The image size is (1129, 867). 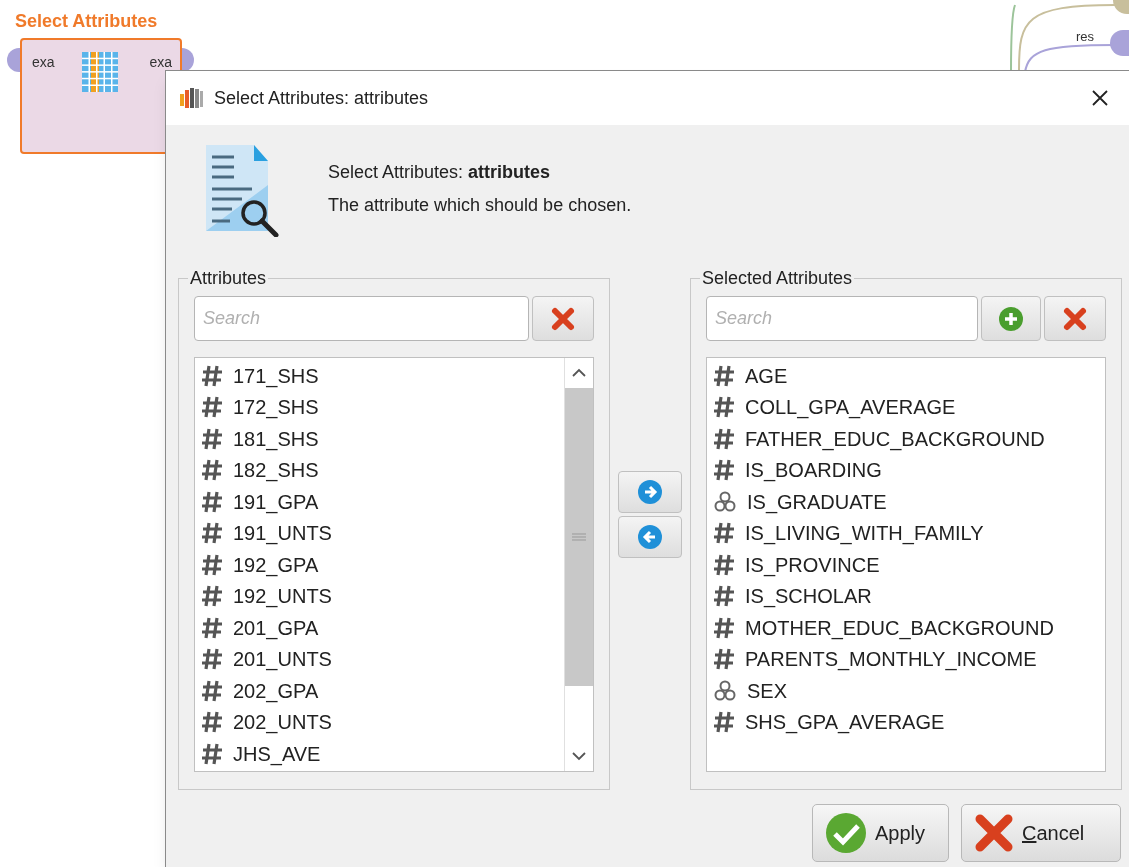 I want to click on attribute-name: COLL_GPA_AVERAGE, so click(x=850, y=408).